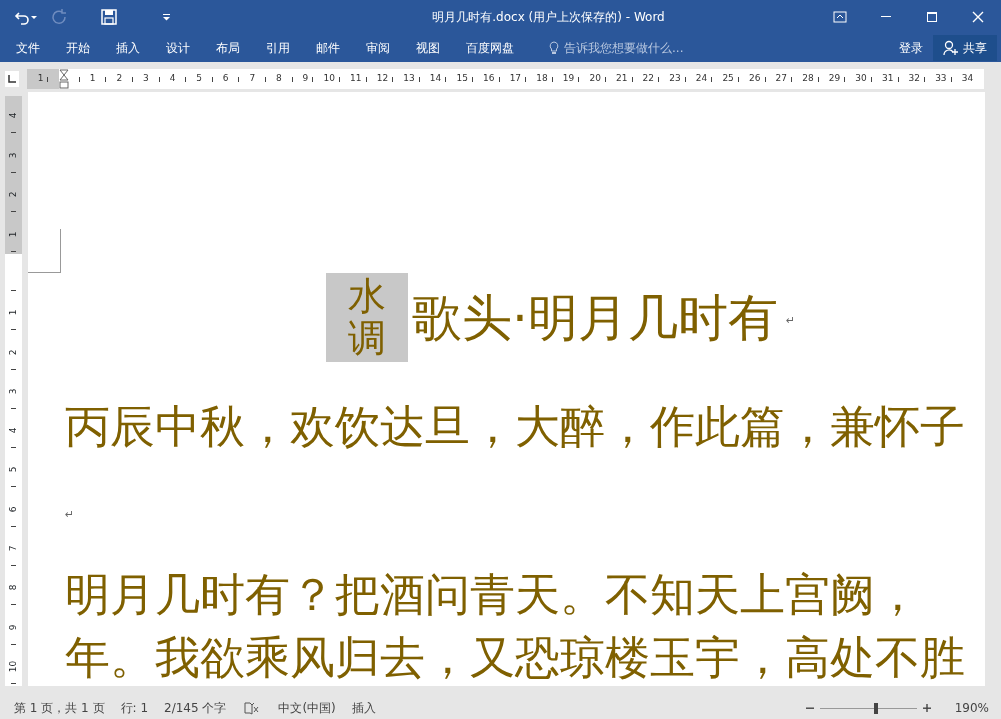 This screenshot has width=1001, height=719. Describe the element at coordinates (378, 47) in the screenshot. I see `menu-tab: 审阅` at that location.